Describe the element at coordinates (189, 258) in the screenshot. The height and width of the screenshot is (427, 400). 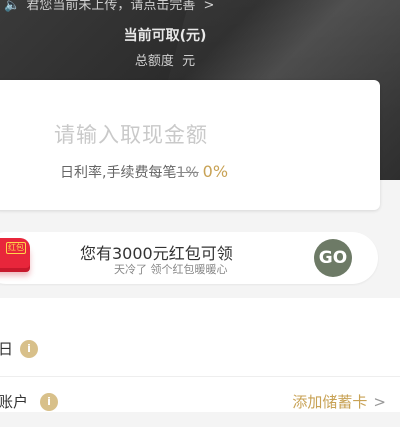
I see `red-packet-promo: 红包 您有3000元红包可领 天冷了 领个红包暖暖心 GO` at that location.